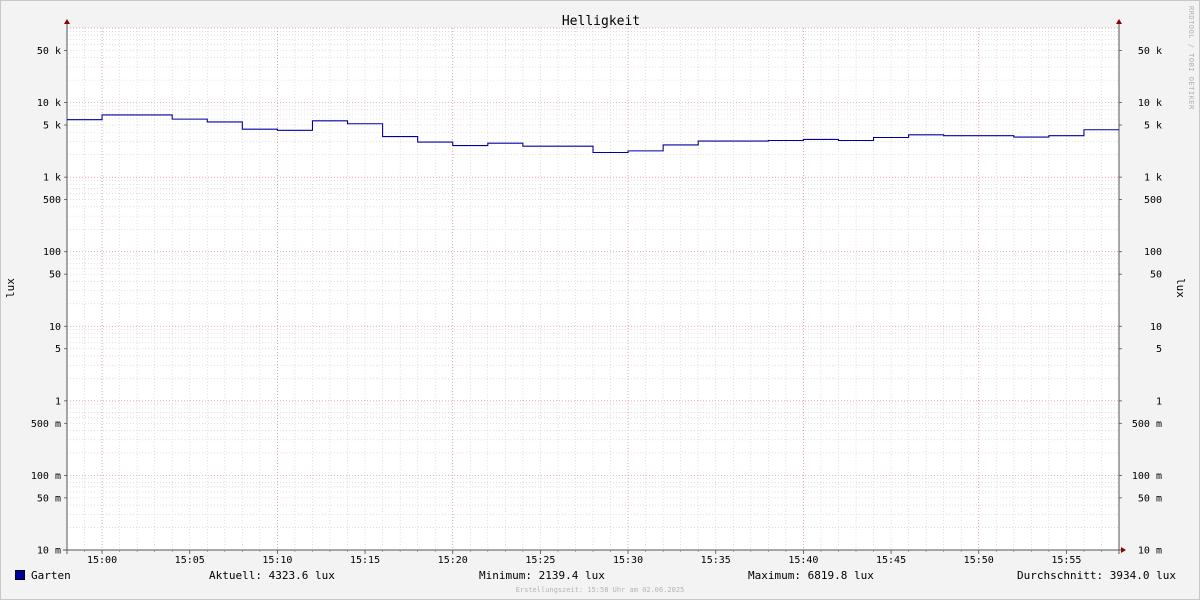 The height and width of the screenshot is (600, 1200). I want to click on y-tick-label-left: 50 k, so click(49, 51).